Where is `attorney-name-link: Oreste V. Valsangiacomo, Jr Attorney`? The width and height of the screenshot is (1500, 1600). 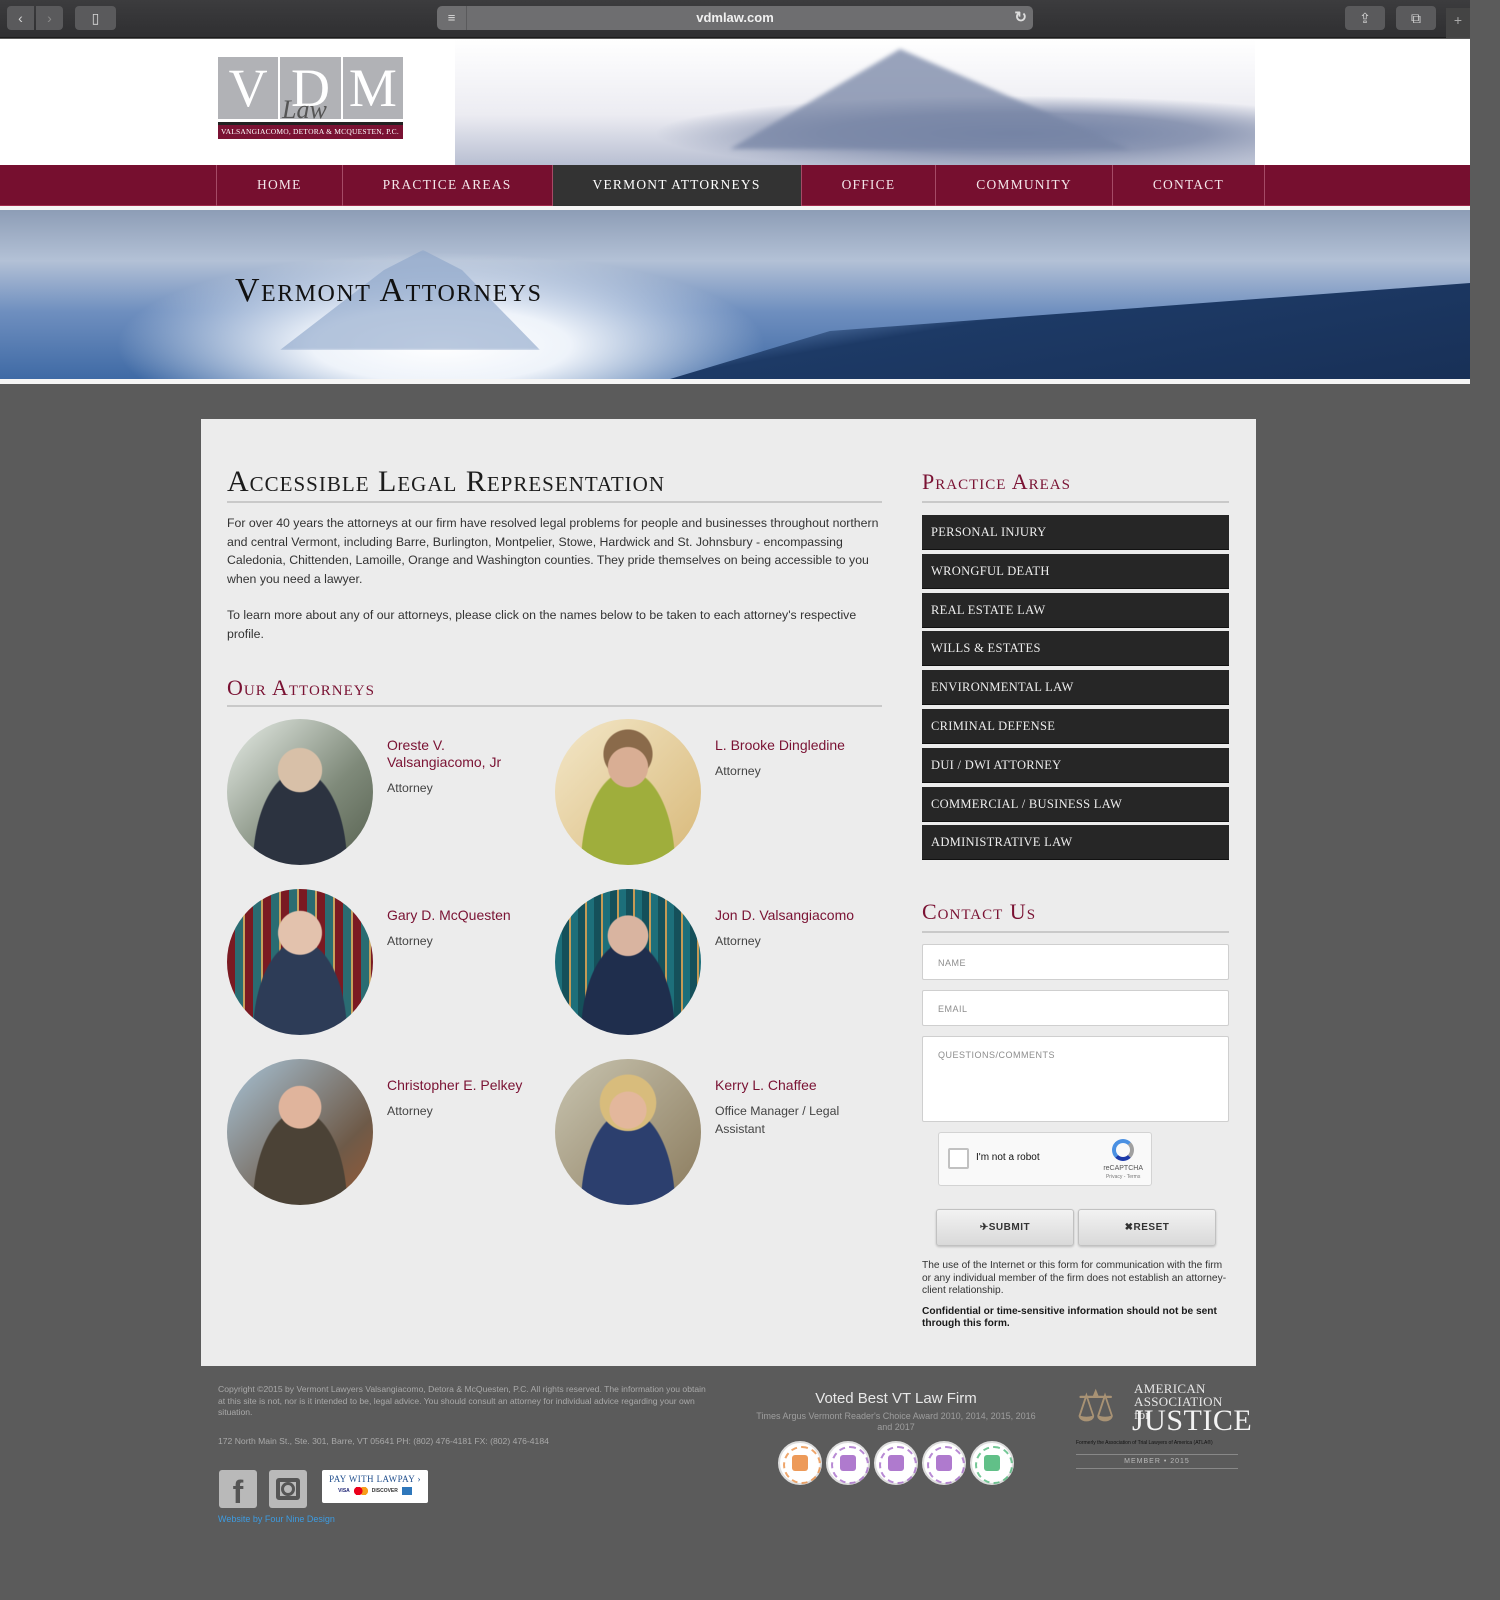
attorney-name-link: Oreste V. Valsangiacomo, Jr Attorney is located at coordinates (467, 767).